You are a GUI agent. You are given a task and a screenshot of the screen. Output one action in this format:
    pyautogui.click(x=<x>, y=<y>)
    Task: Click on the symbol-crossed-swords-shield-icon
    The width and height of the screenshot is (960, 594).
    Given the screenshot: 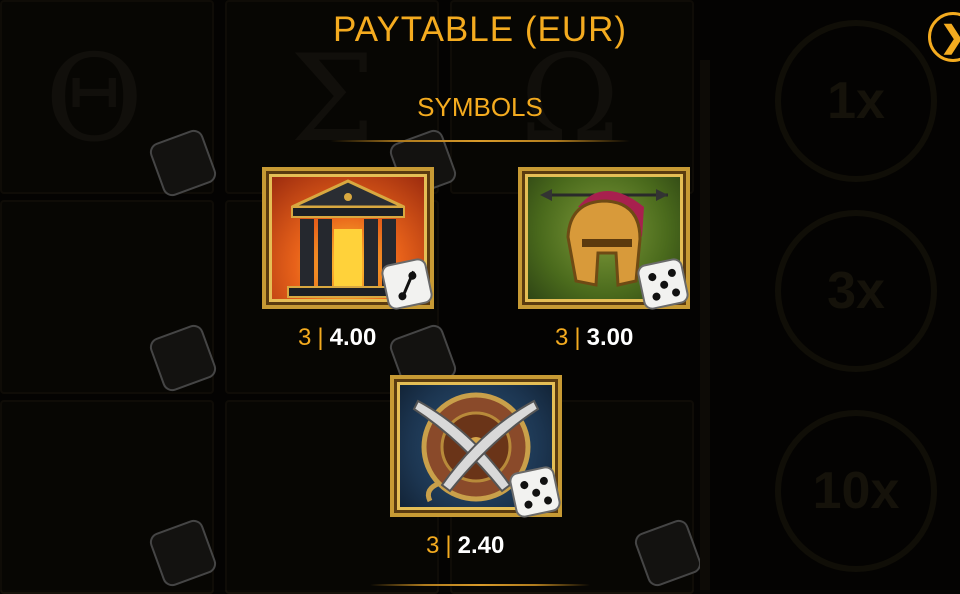 What is the action you would take?
    pyautogui.click(x=476, y=447)
    